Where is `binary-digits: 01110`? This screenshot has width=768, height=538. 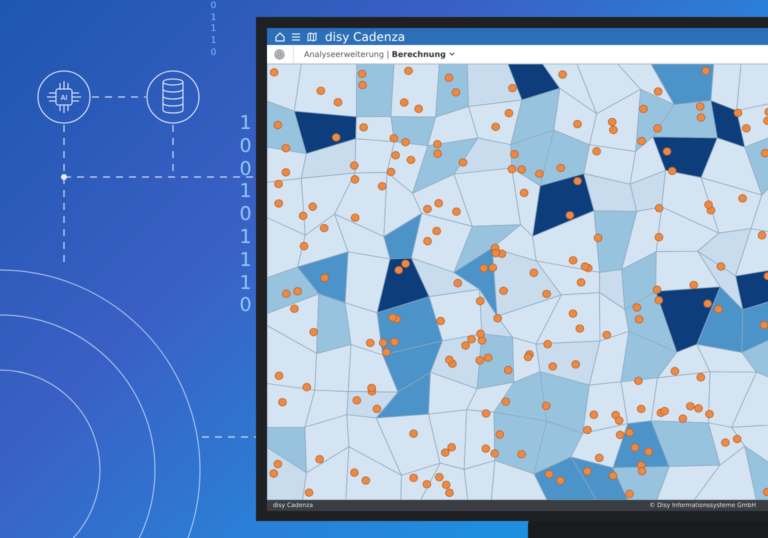
binary-digits: 01110 is located at coordinates (214, 30).